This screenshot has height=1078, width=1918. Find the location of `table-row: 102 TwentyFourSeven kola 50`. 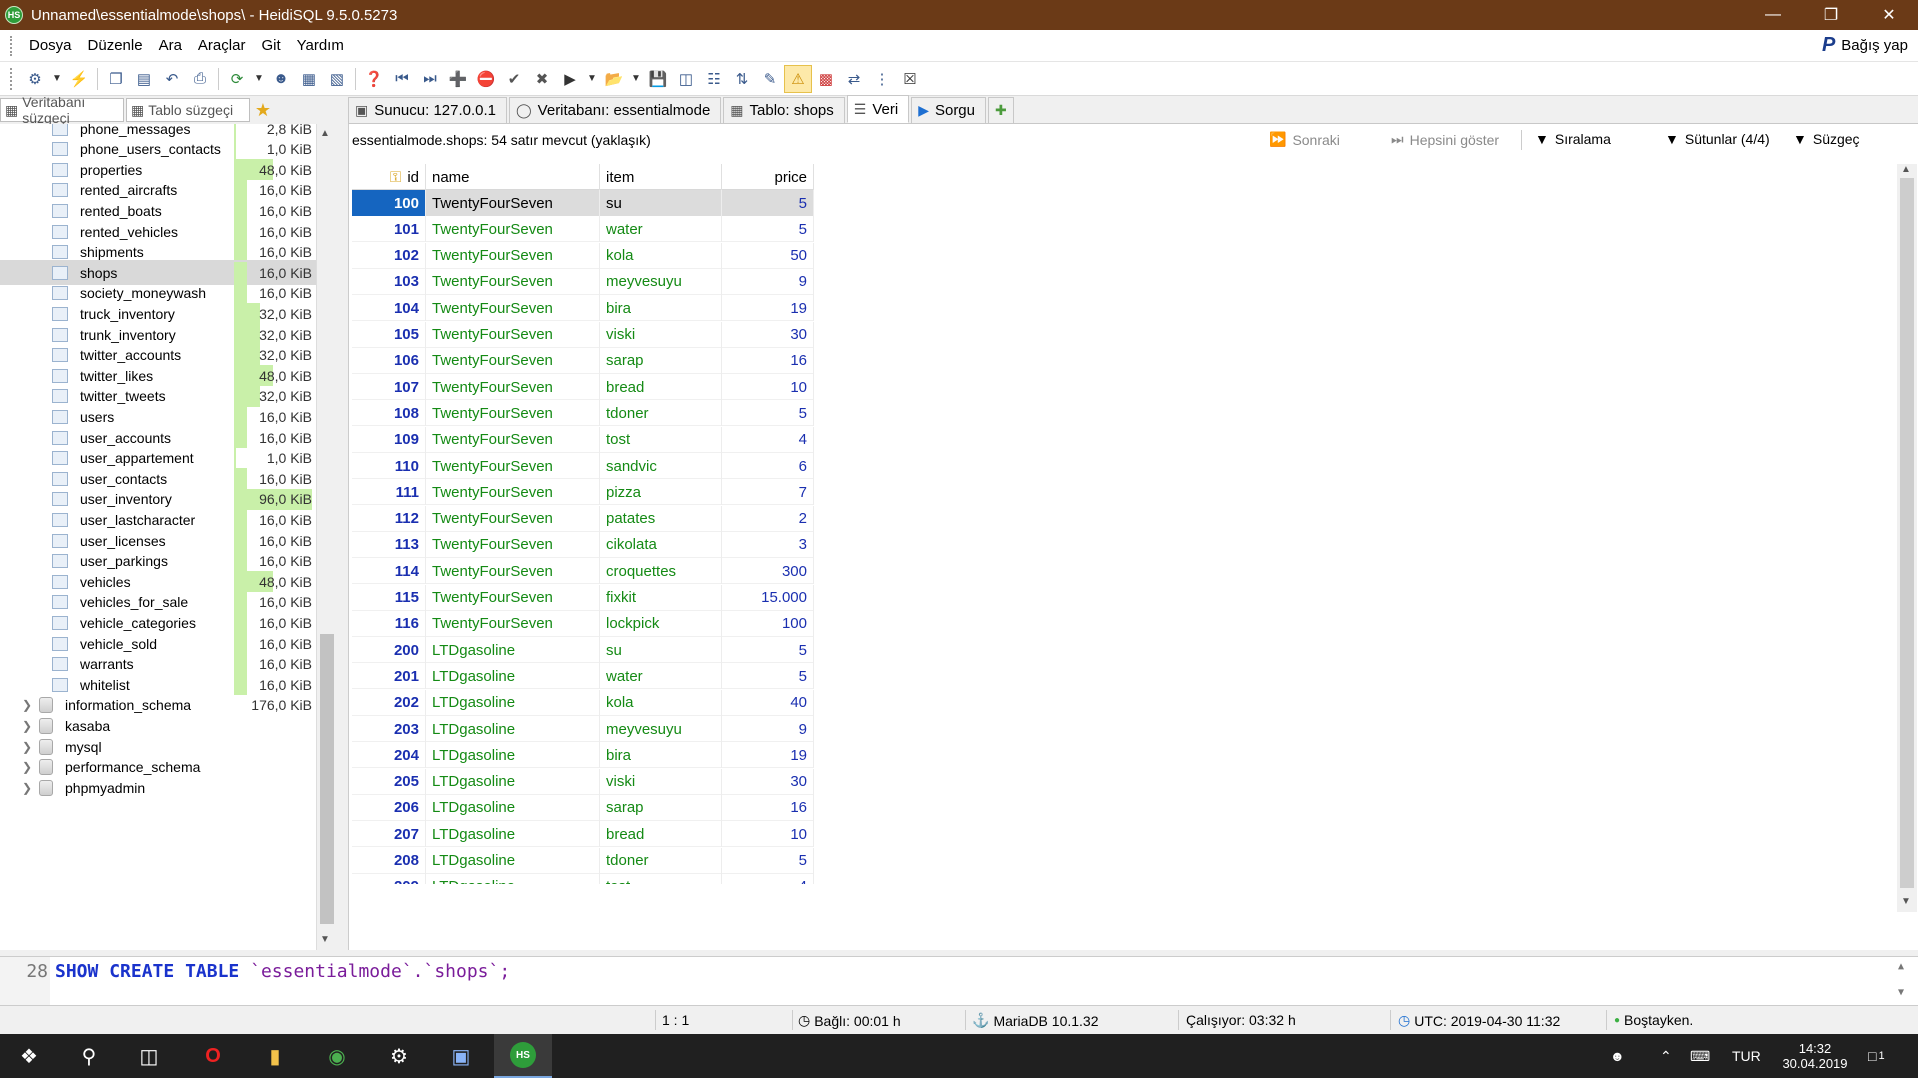

table-row: 102 TwentyFourSeven kola 50 is located at coordinates (583, 255).